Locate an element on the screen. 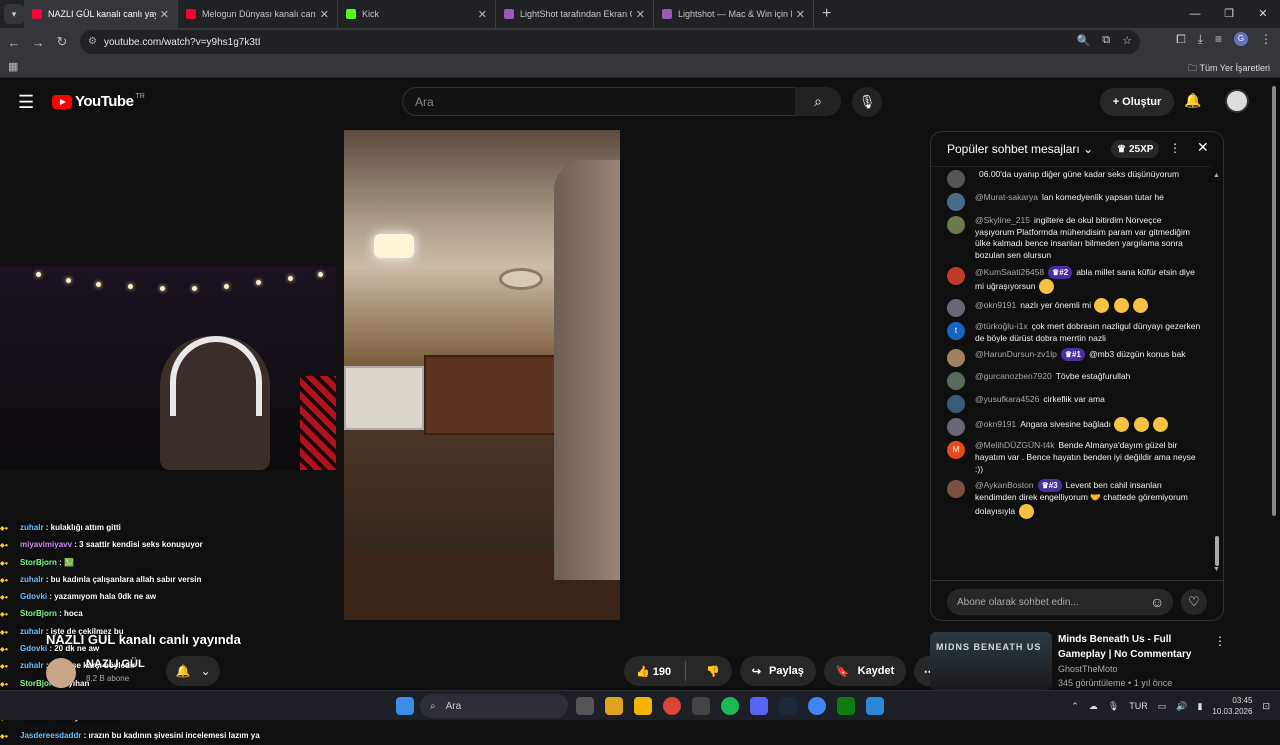 The width and height of the screenshot is (1280, 745). browser-tab: Lightshot — Mac & Win için Ek ✕ is located at coordinates (734, 14).